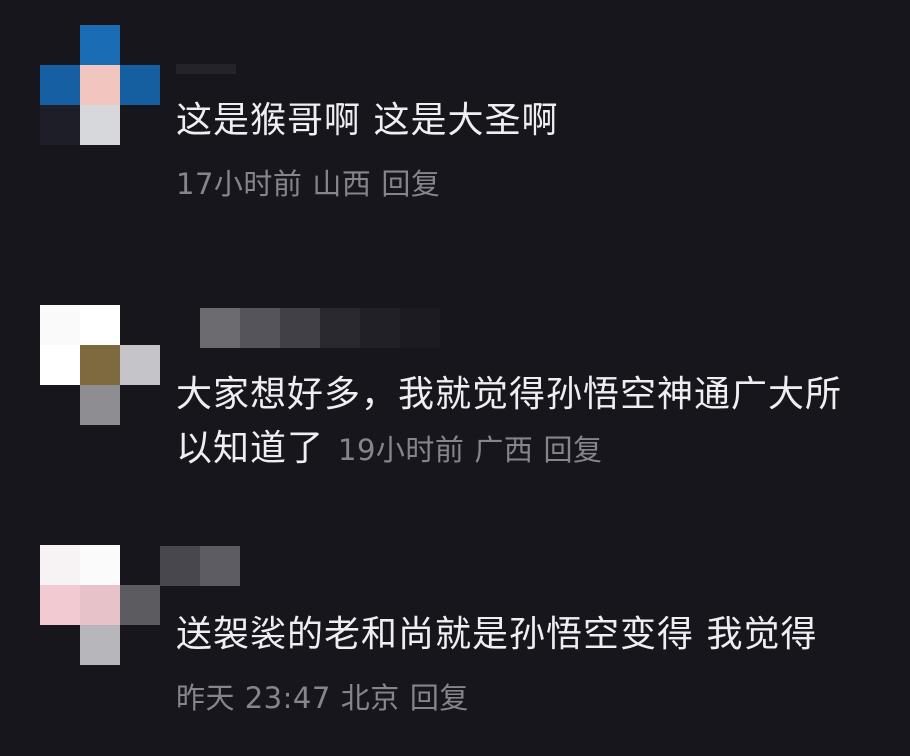  Describe the element at coordinates (342, 184) in the screenshot. I see `comment-location: 山西` at that location.